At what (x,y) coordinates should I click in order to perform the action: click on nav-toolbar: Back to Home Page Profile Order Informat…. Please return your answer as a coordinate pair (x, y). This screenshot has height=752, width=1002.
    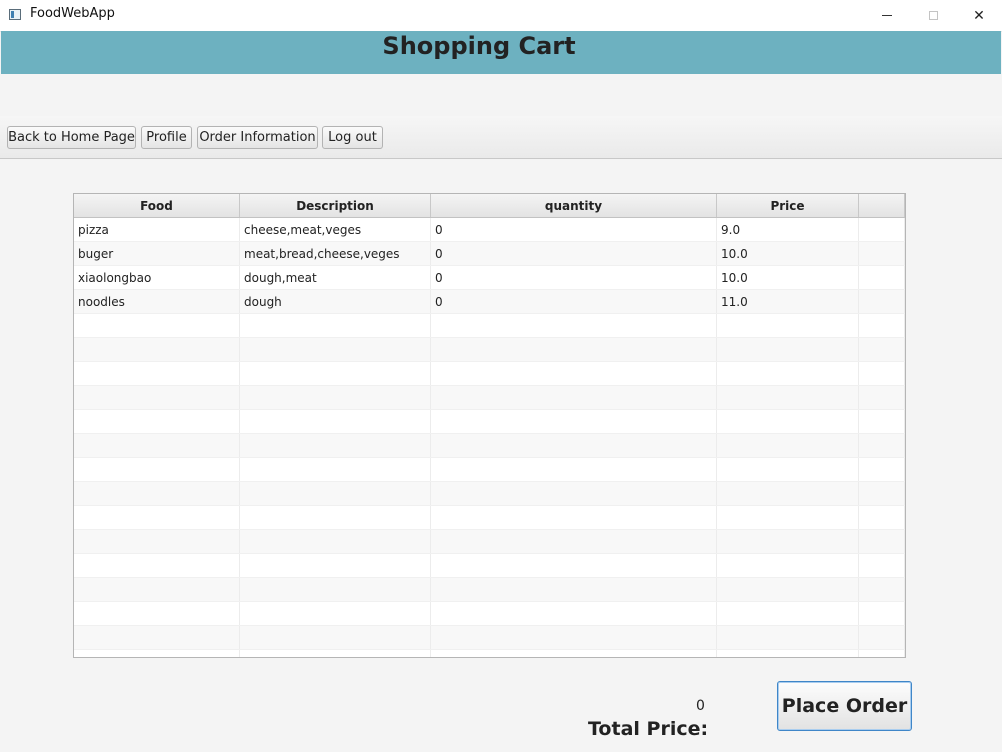
    Looking at the image, I should click on (501, 137).